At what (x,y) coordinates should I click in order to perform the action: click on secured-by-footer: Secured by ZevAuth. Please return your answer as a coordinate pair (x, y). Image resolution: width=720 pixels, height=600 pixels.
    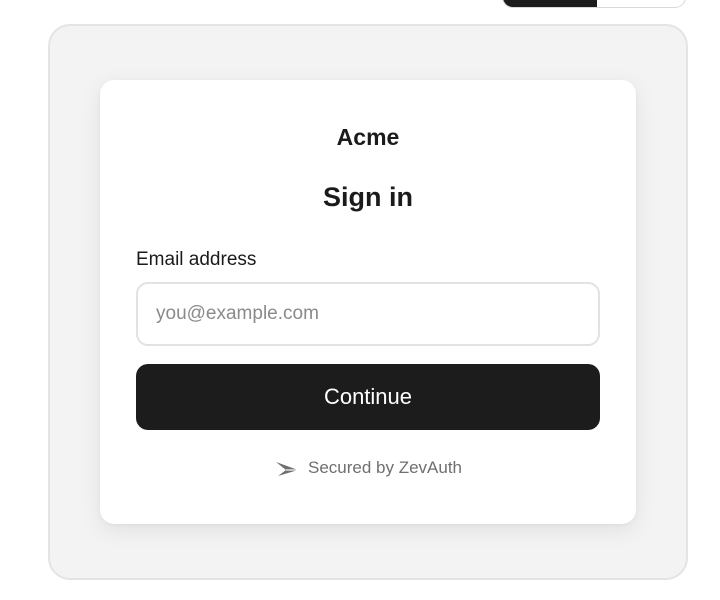
    Looking at the image, I should click on (368, 468).